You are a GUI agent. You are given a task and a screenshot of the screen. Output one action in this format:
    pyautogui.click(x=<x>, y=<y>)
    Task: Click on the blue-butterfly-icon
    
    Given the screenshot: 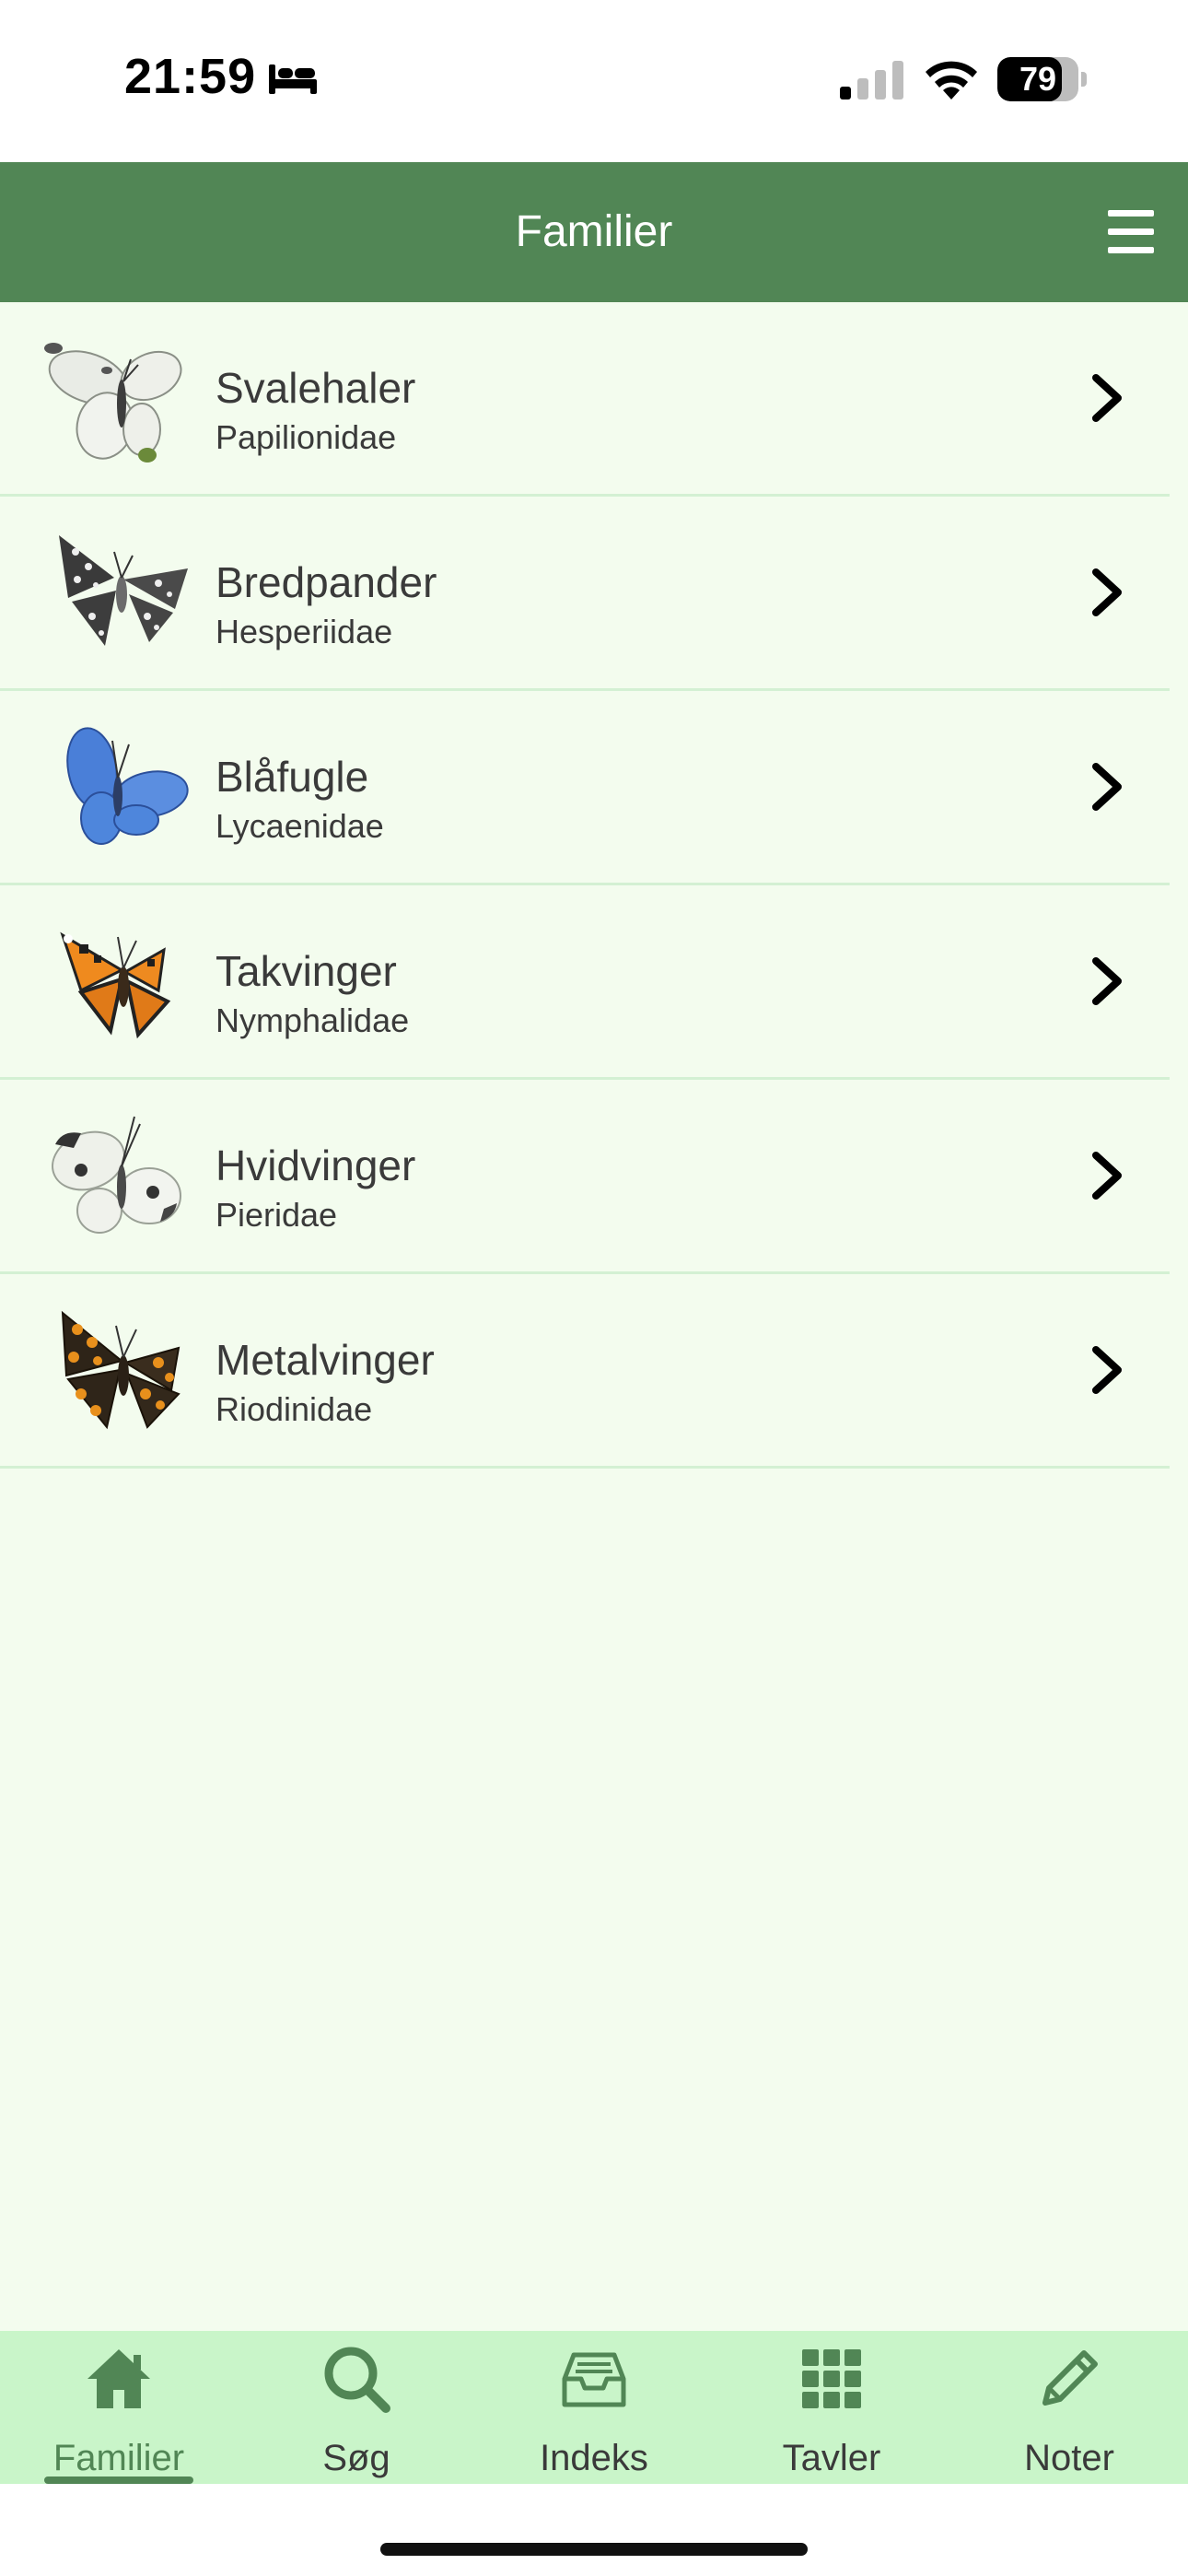 What is the action you would take?
    pyautogui.click(x=127, y=786)
    